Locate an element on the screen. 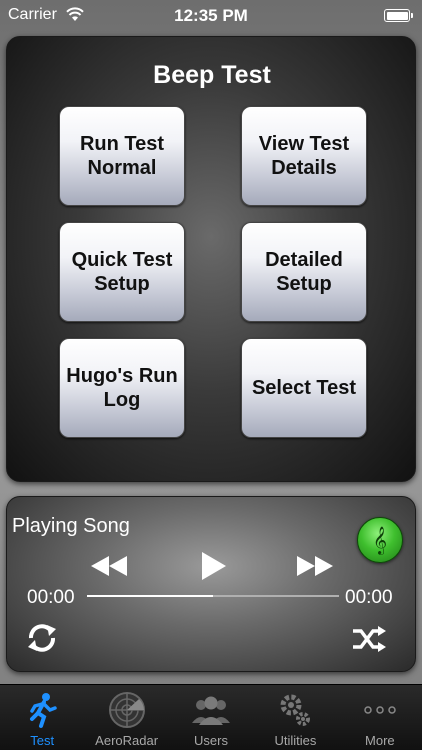 Image resolution: width=422 pixels, height=750 pixels. tab-test: Test is located at coordinates (42, 717).